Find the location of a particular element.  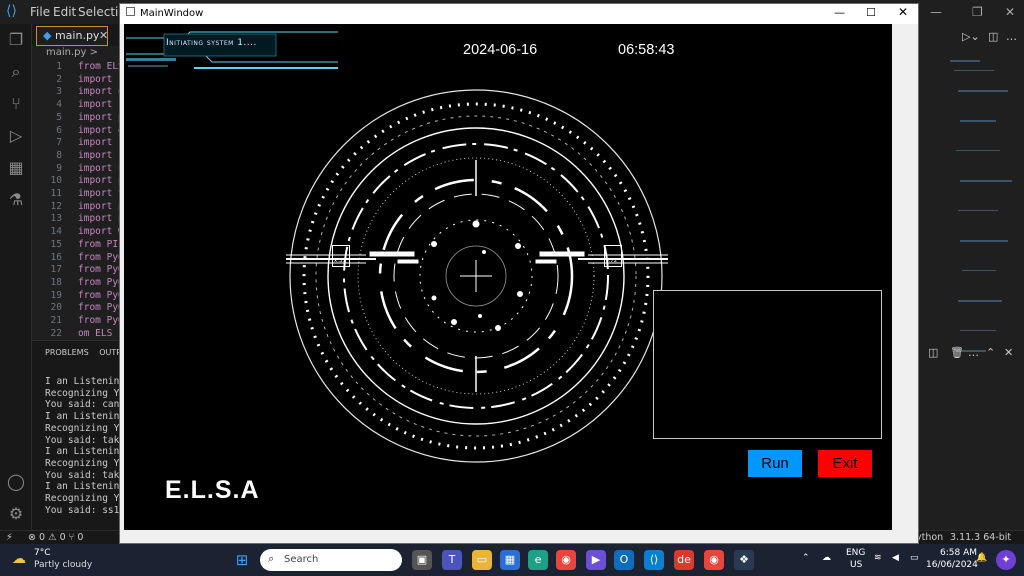

tab-problems: PROBLEMS is located at coordinates (67, 352).